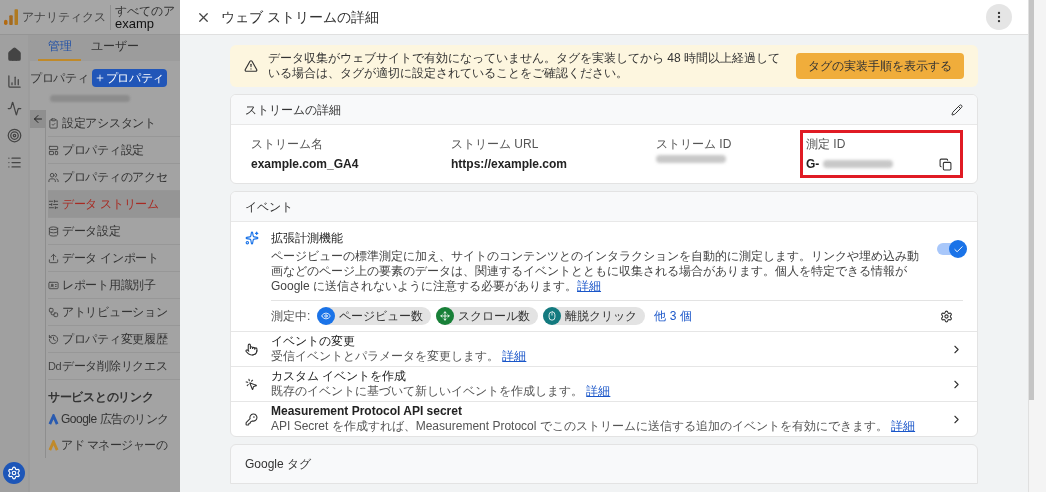 Image resolution: width=1046 pixels, height=492 pixels. What do you see at coordinates (495, 144) in the screenshot?
I see `field-label: ストリーム URL` at bounding box center [495, 144].